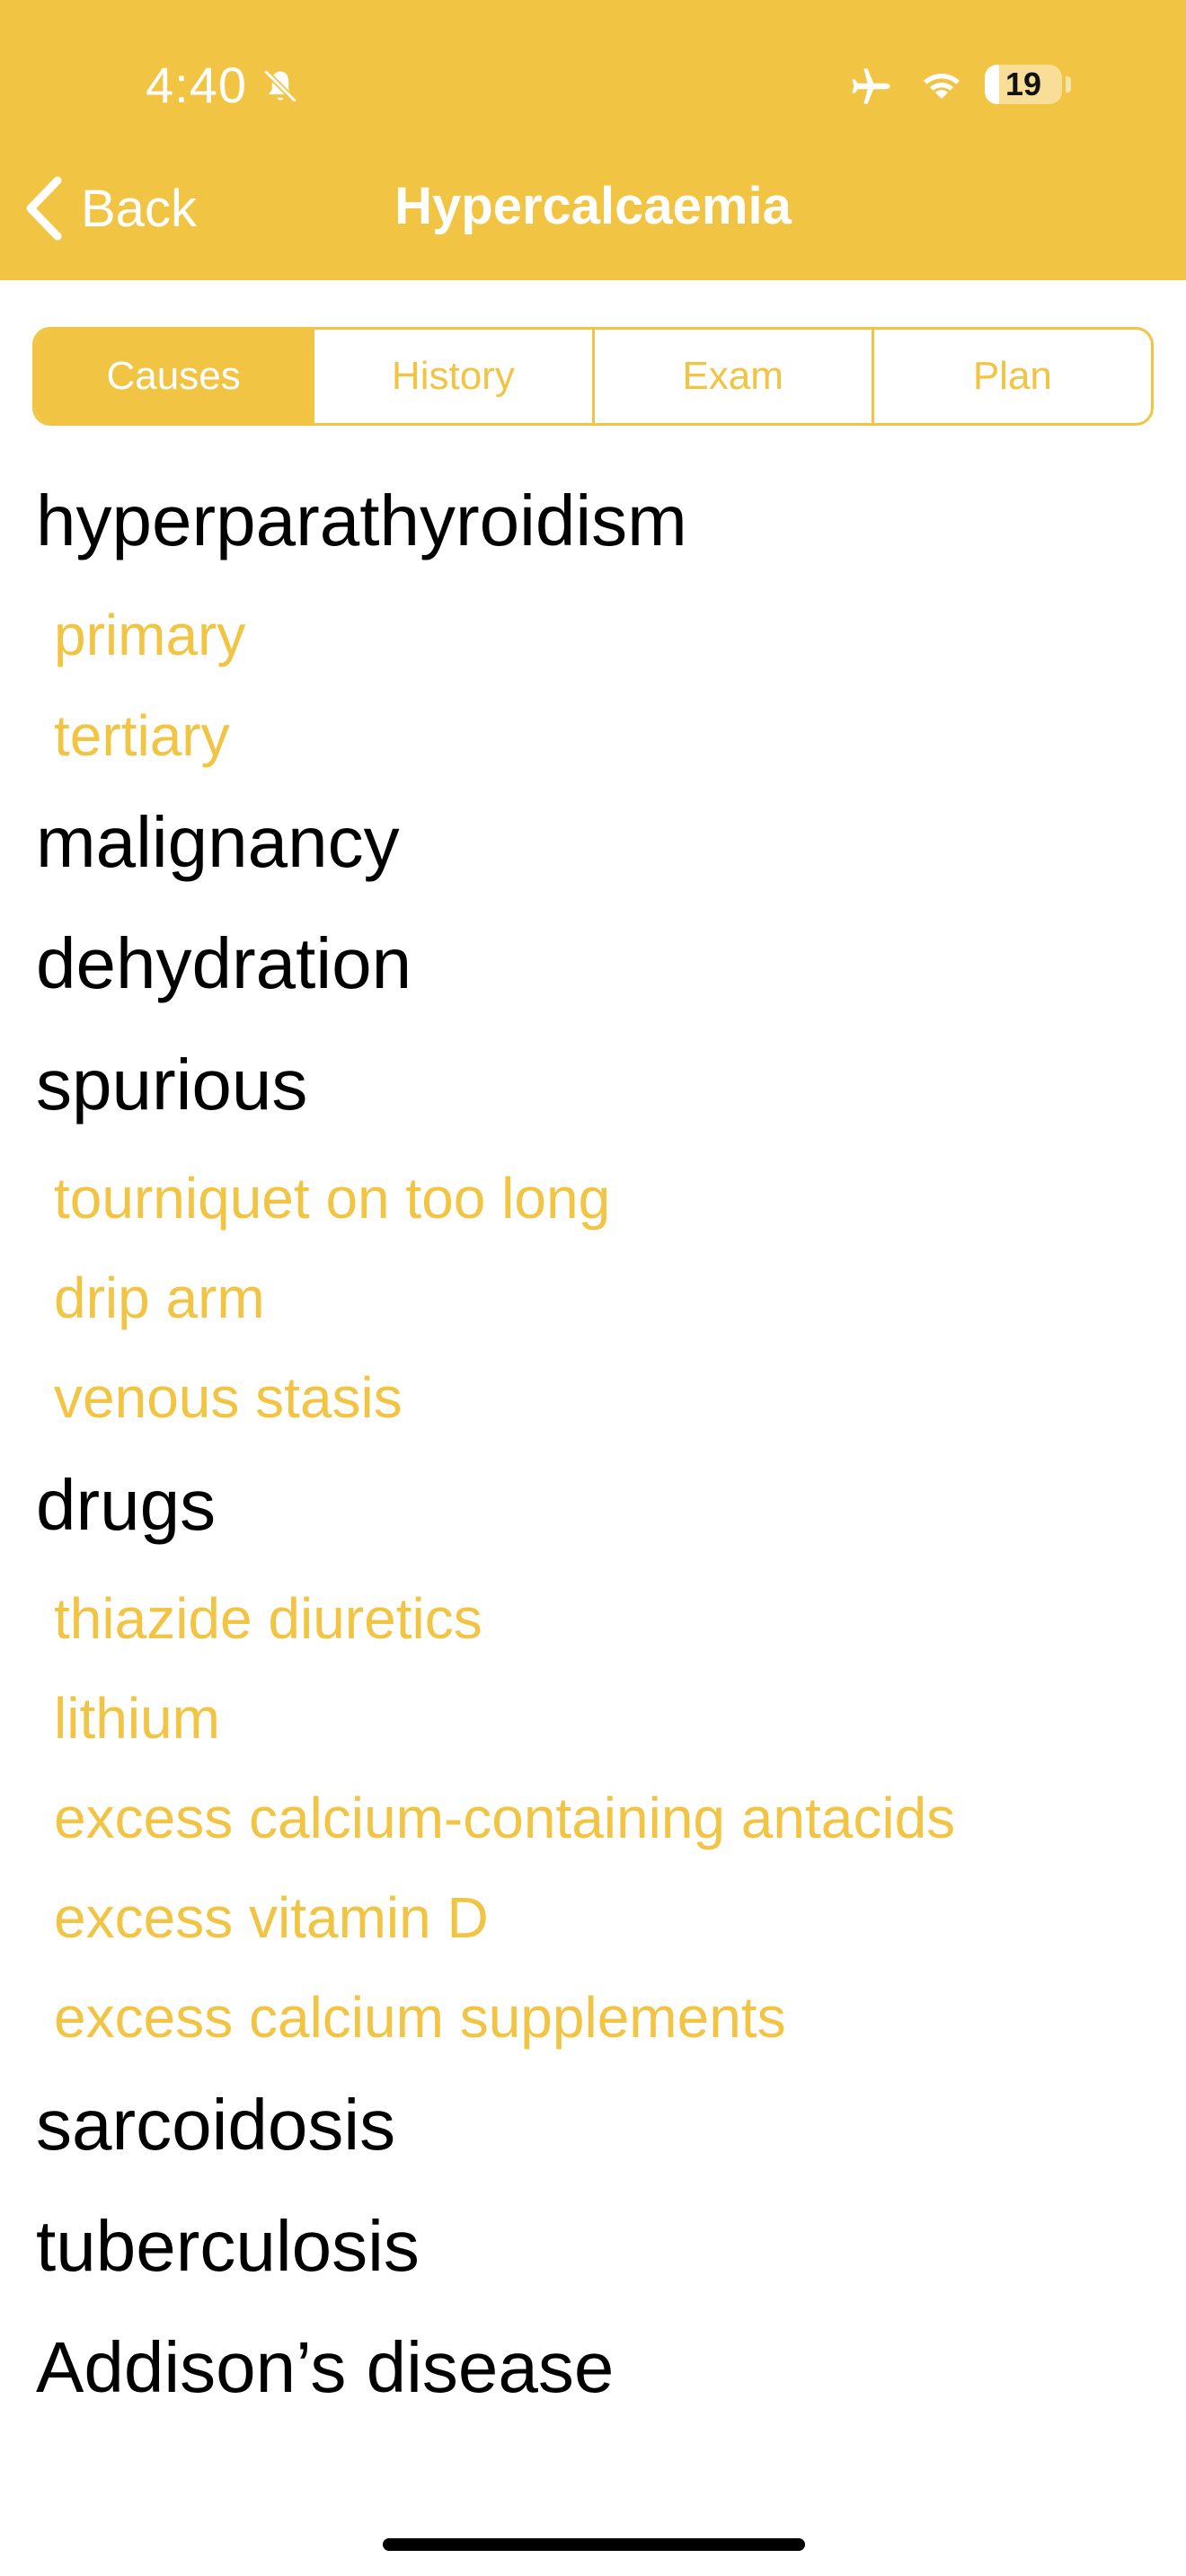 This screenshot has height=2576, width=1186. I want to click on clipped-list-item-text, so click(46, 2465).